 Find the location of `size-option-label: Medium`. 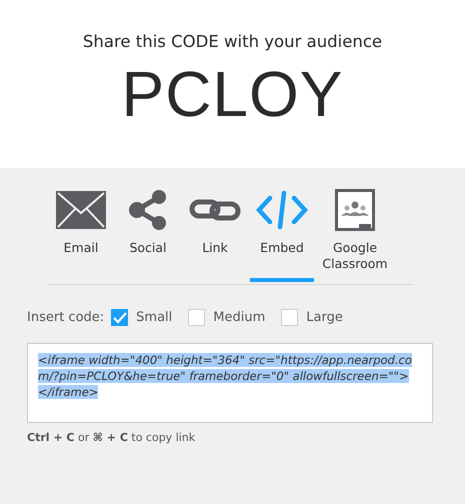

size-option-label: Medium is located at coordinates (239, 317).